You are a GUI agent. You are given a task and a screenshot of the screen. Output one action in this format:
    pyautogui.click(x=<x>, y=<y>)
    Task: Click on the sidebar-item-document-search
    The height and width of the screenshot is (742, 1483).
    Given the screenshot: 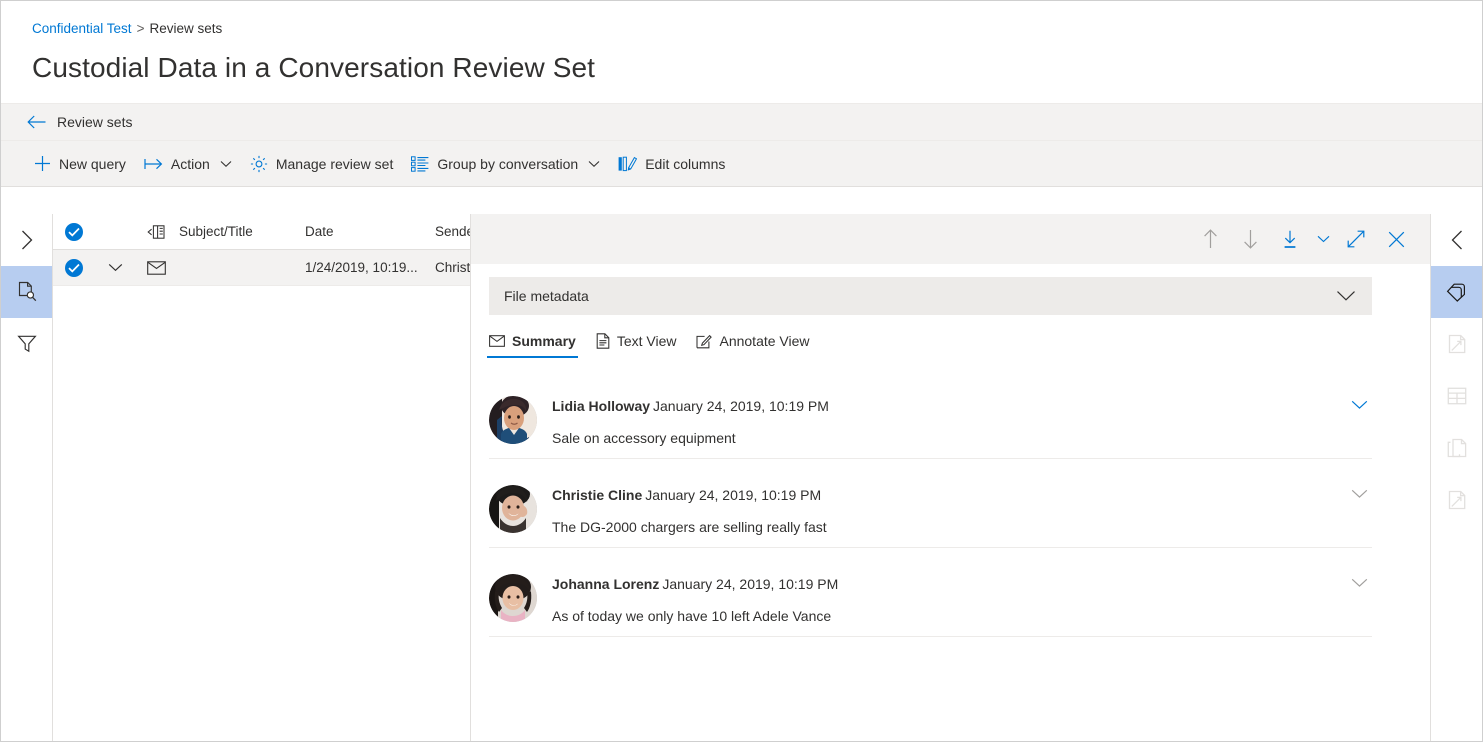 What is the action you would take?
    pyautogui.click(x=26, y=292)
    